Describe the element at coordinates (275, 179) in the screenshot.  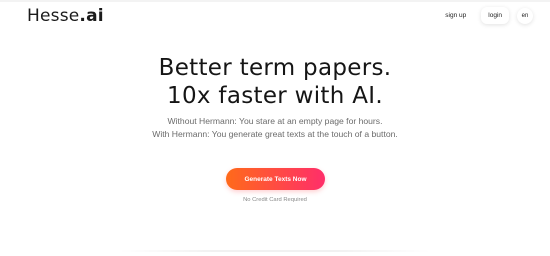
I see `generate-texts-button: Generate Texts Now` at that location.